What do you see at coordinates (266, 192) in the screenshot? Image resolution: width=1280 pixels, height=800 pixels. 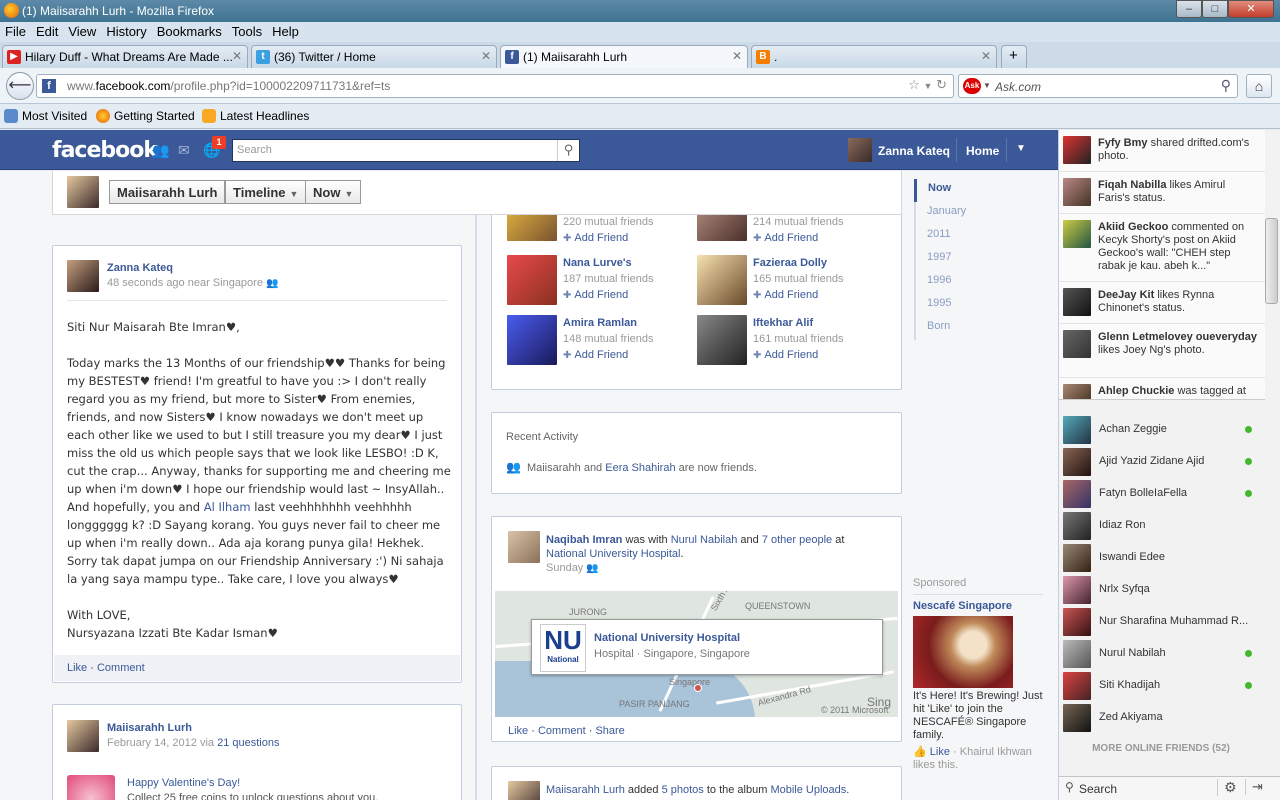 I see `timeline-dropdown-button: Timeline ▼` at bounding box center [266, 192].